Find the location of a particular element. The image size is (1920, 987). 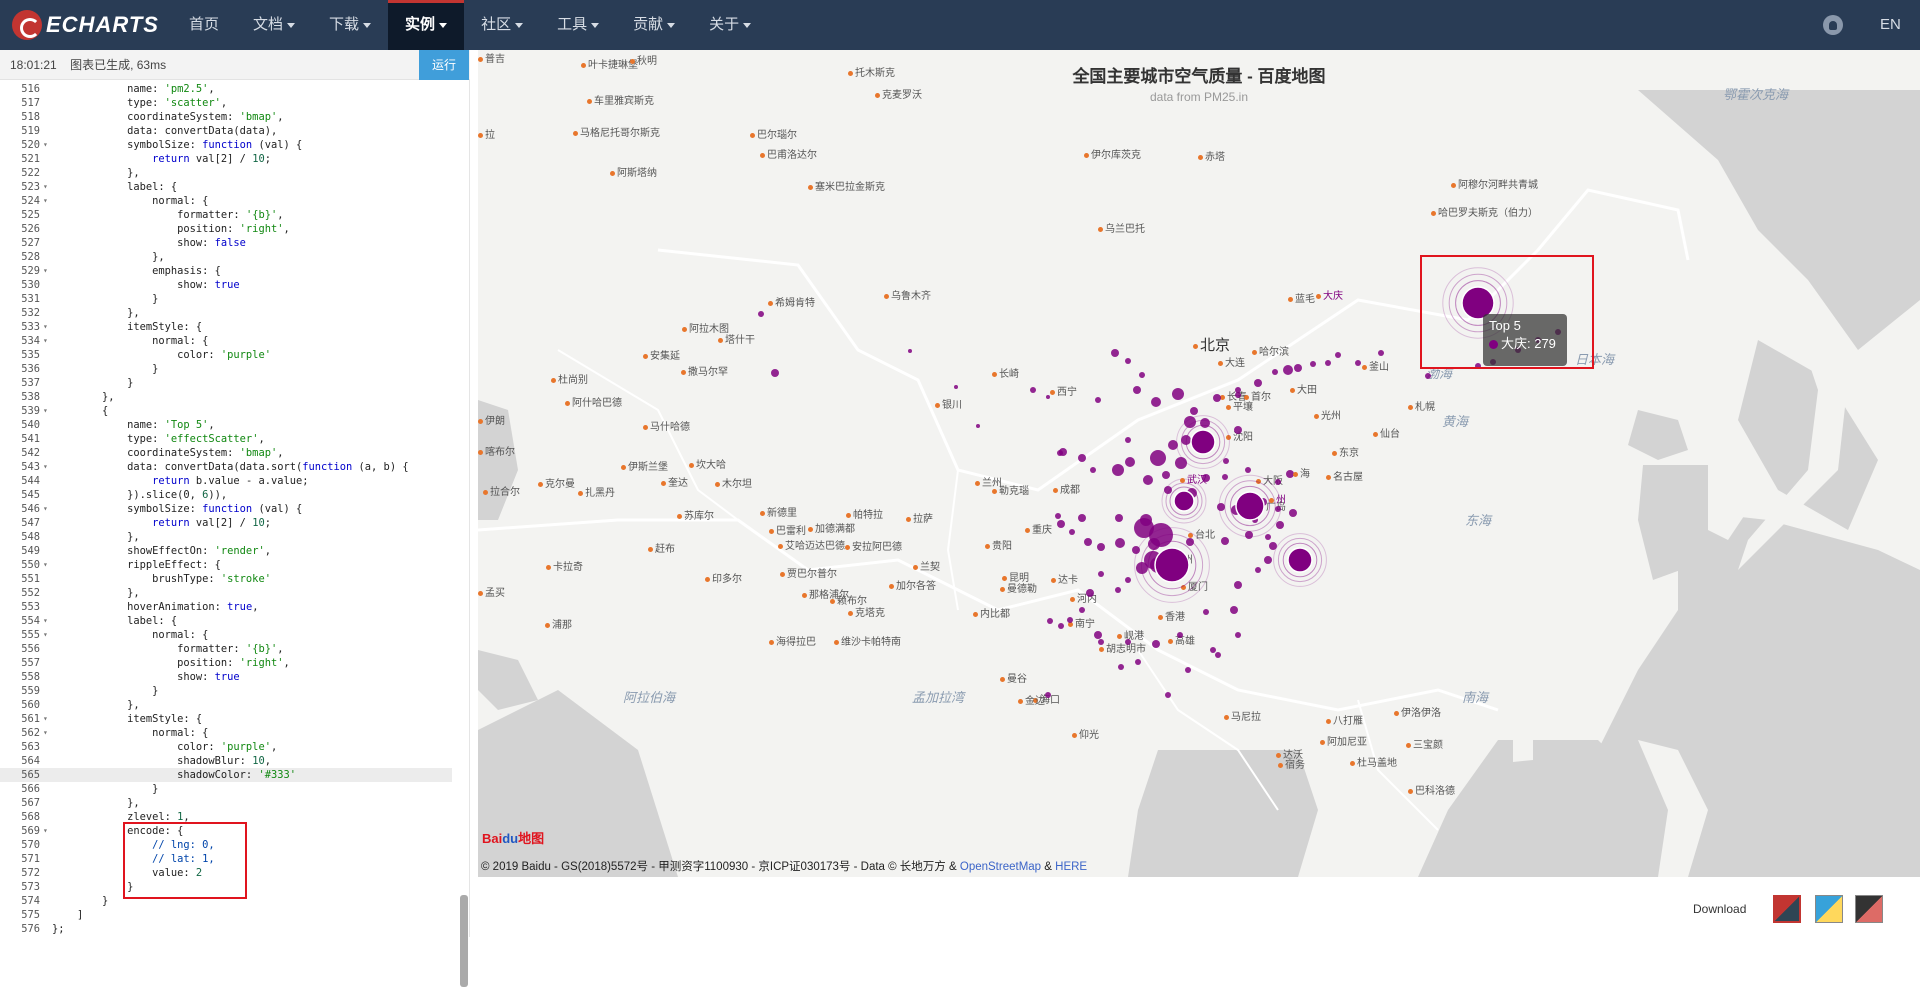

code-line: 525 formatter: '{b}', is located at coordinates (226, 215).